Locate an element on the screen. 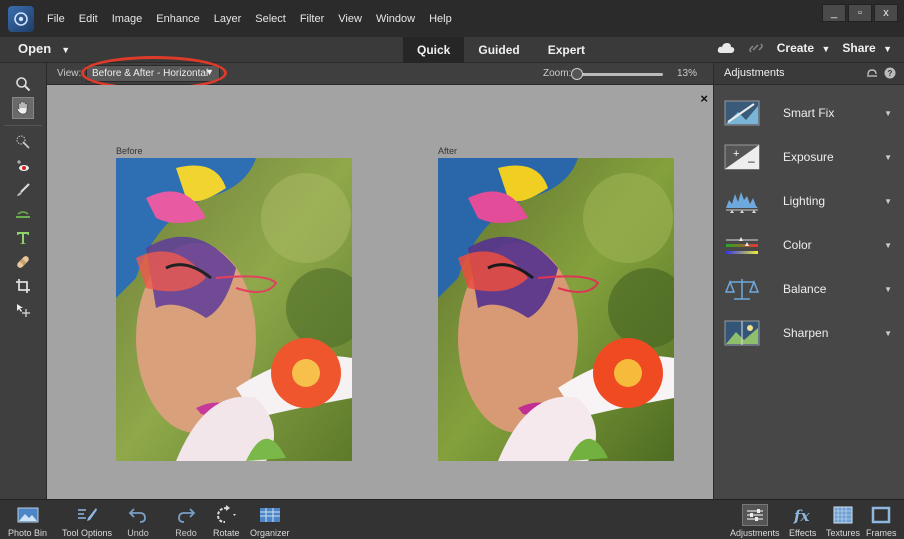 This screenshot has width=904, height=539. rotate-icon is located at coordinates (227, 514).